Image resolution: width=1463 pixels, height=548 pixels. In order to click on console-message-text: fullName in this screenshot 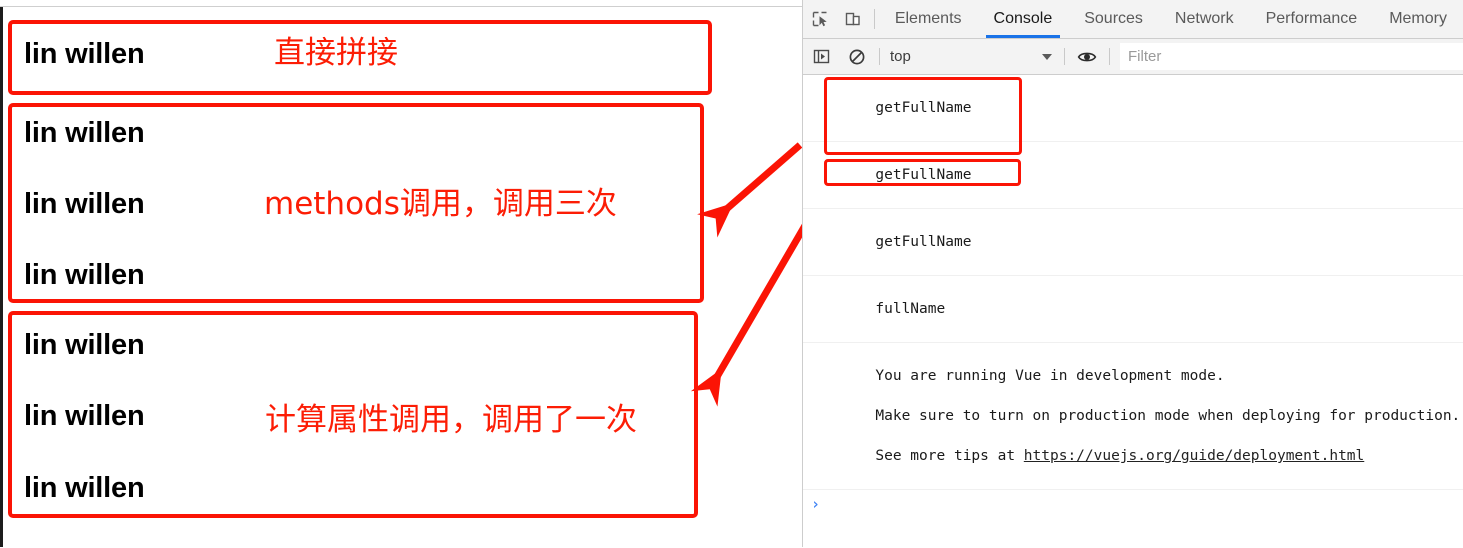, I will do `click(910, 309)`.